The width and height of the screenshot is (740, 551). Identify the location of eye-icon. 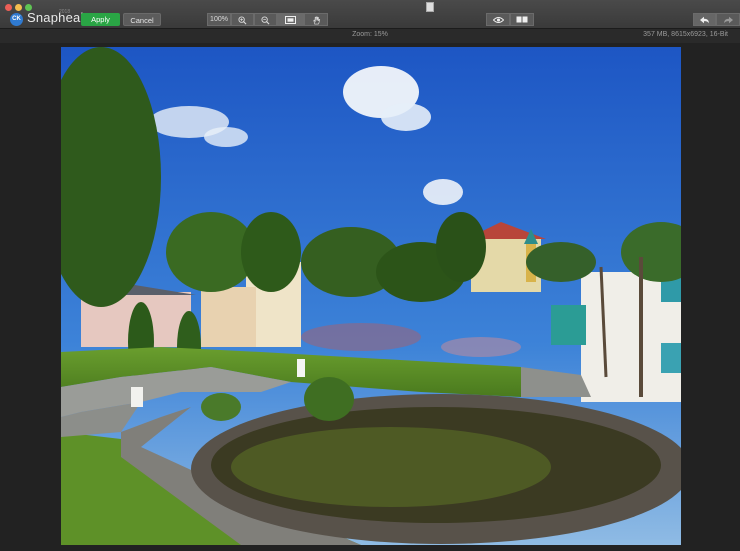
(498, 20).